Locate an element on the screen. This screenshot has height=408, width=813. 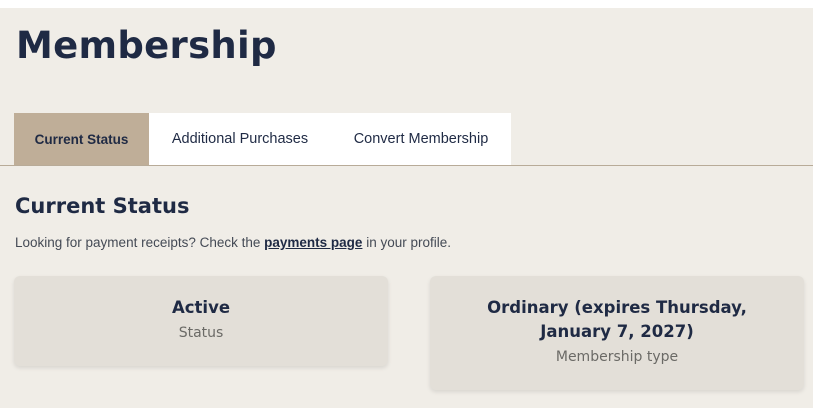
payments-page-link: payments page is located at coordinates (313, 242).